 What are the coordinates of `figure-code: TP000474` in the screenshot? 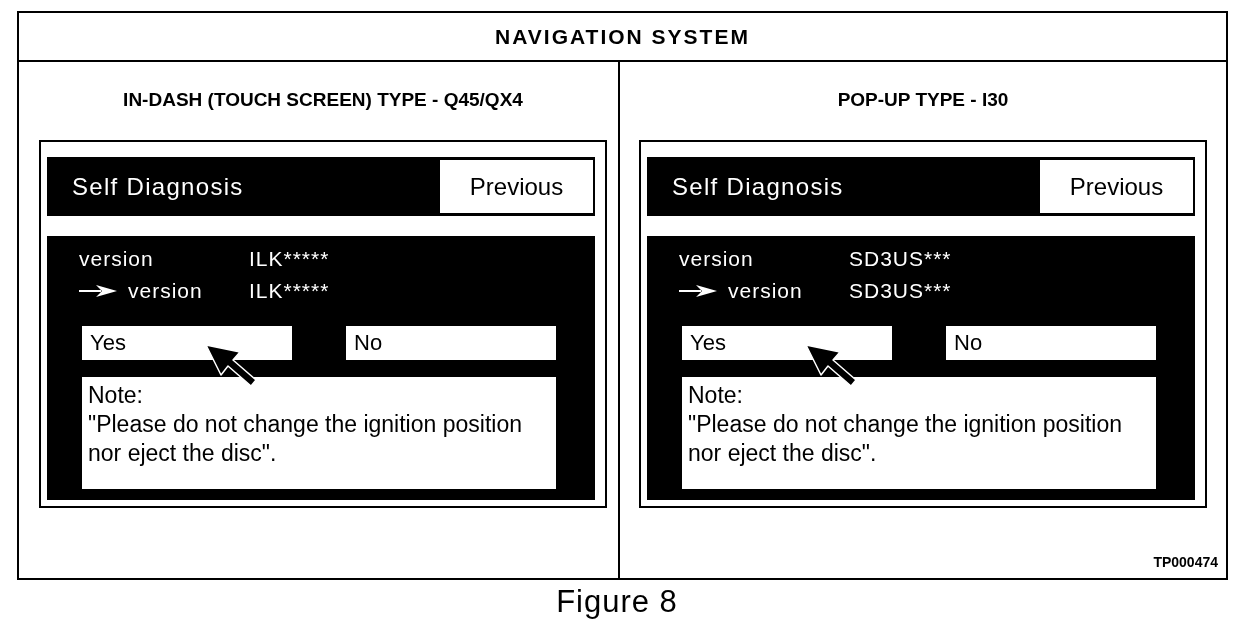 It's located at (1185, 562).